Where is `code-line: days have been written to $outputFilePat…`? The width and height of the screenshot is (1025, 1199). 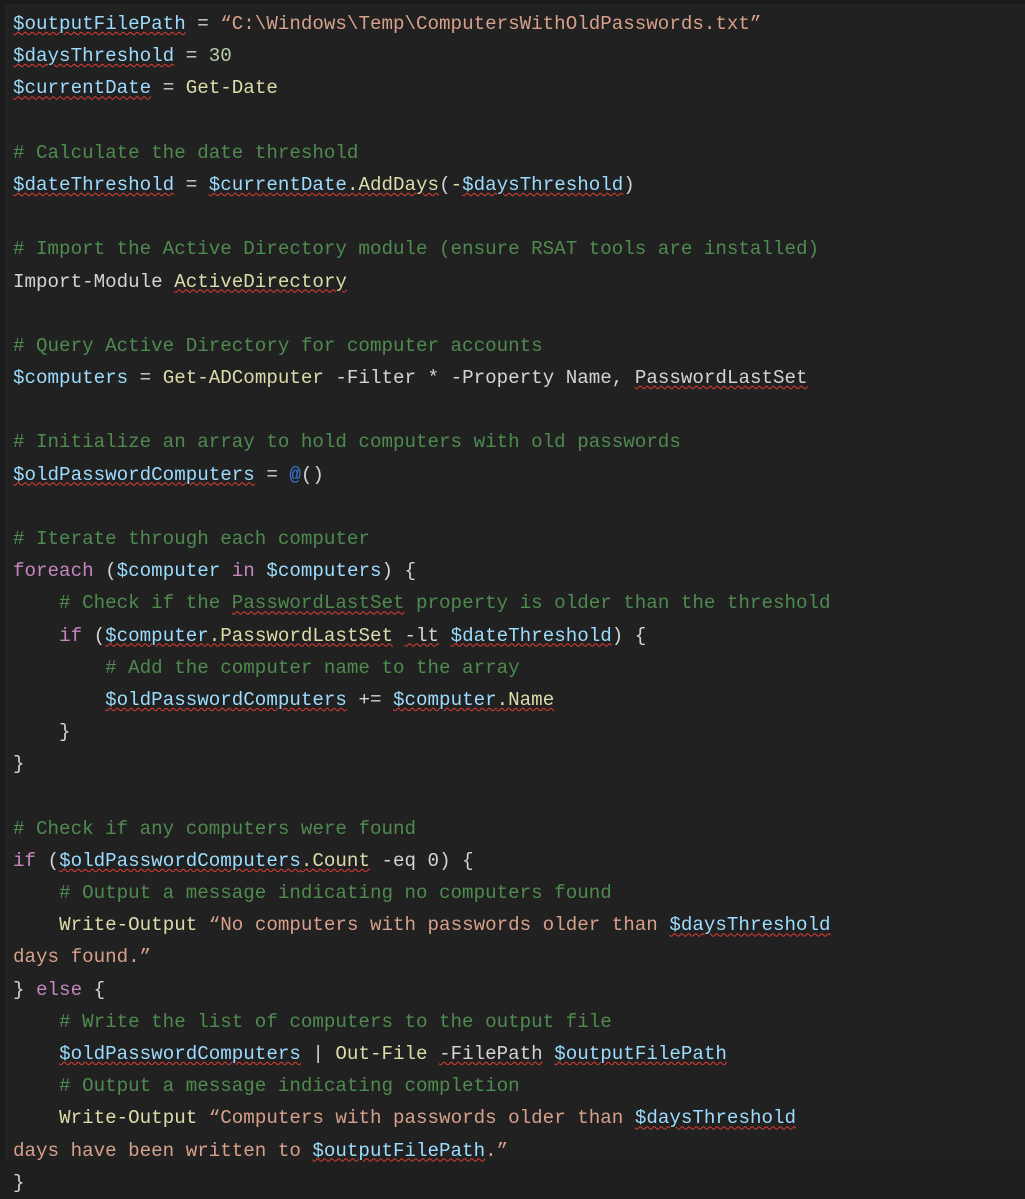 code-line: days have been written to $outputFilePat… is located at coordinates (519, 1151).